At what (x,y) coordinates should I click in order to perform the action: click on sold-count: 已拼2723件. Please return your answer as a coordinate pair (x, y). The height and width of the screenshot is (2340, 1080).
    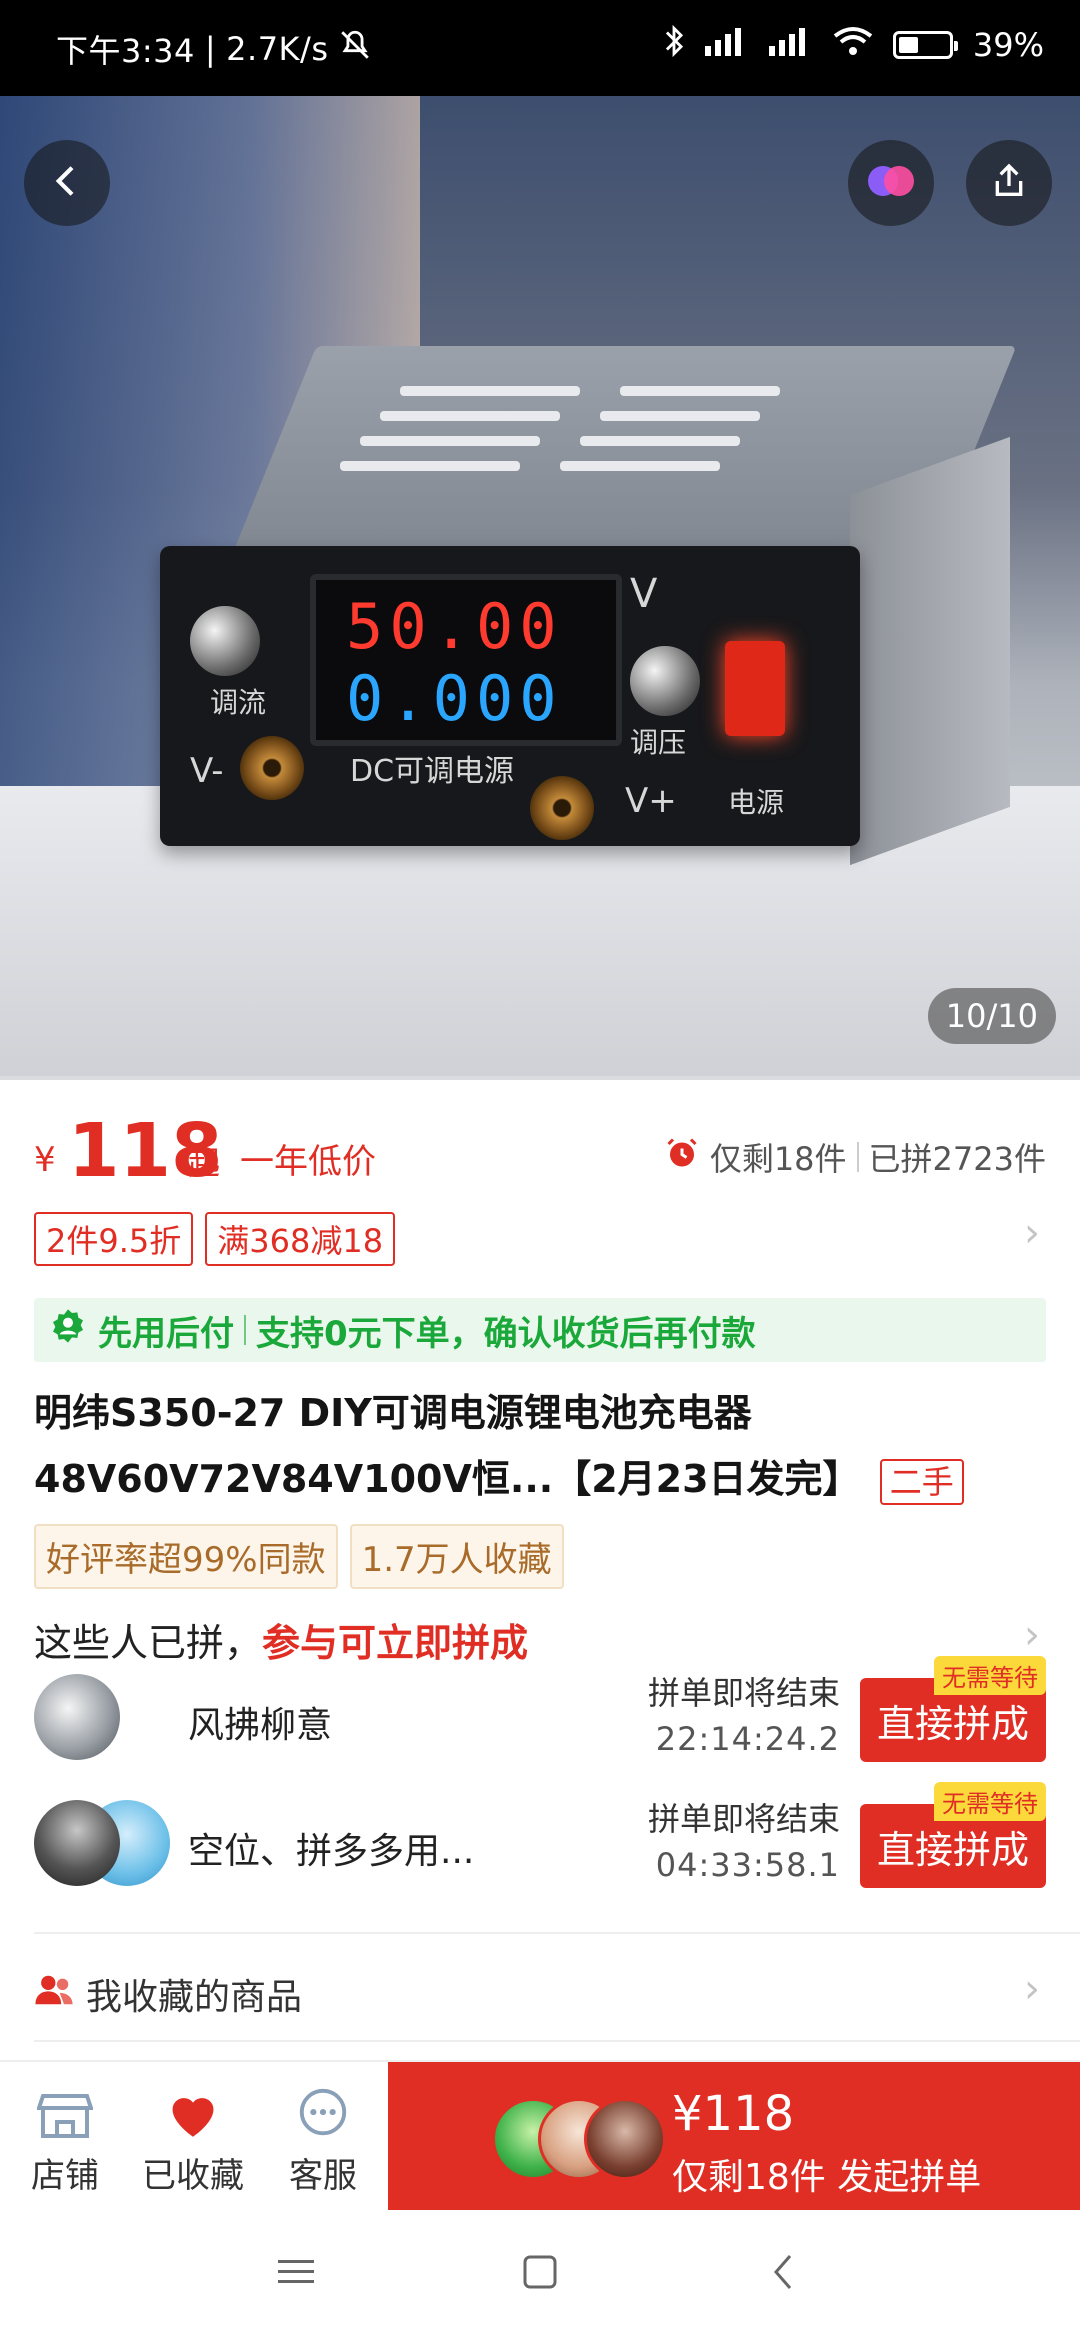
    Looking at the image, I should click on (957, 1159).